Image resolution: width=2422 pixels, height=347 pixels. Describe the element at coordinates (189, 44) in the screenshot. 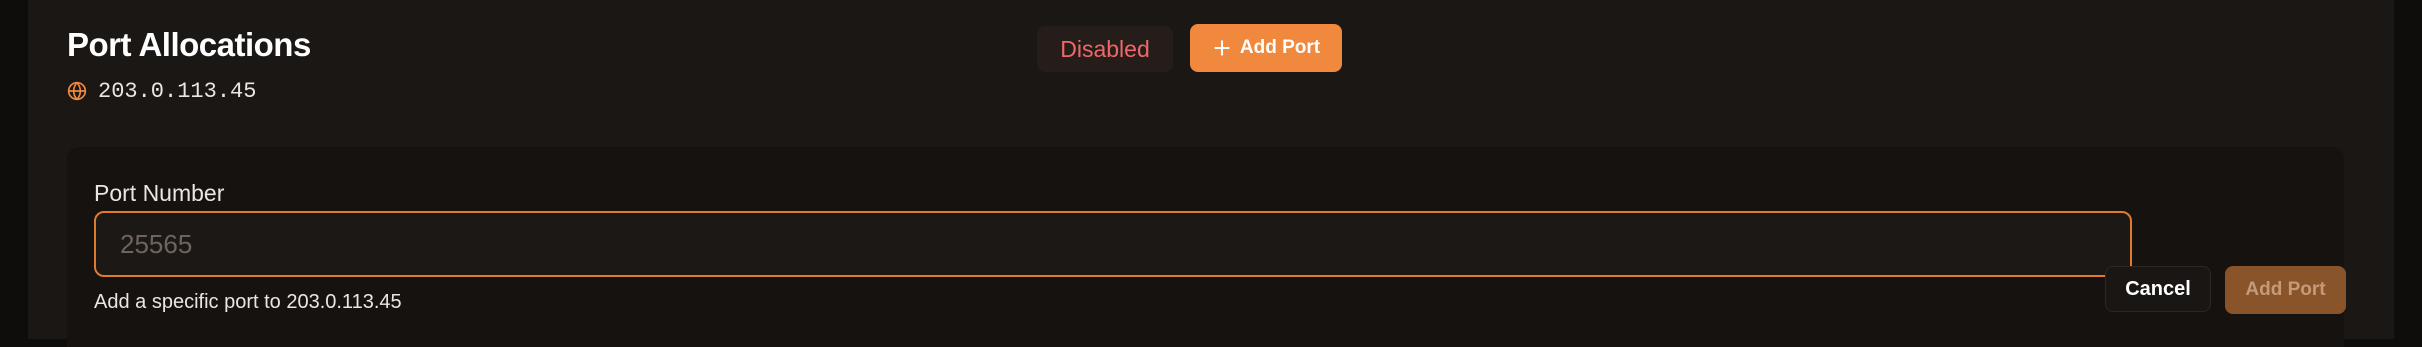

I see `section-title: Port Allocations` at that location.